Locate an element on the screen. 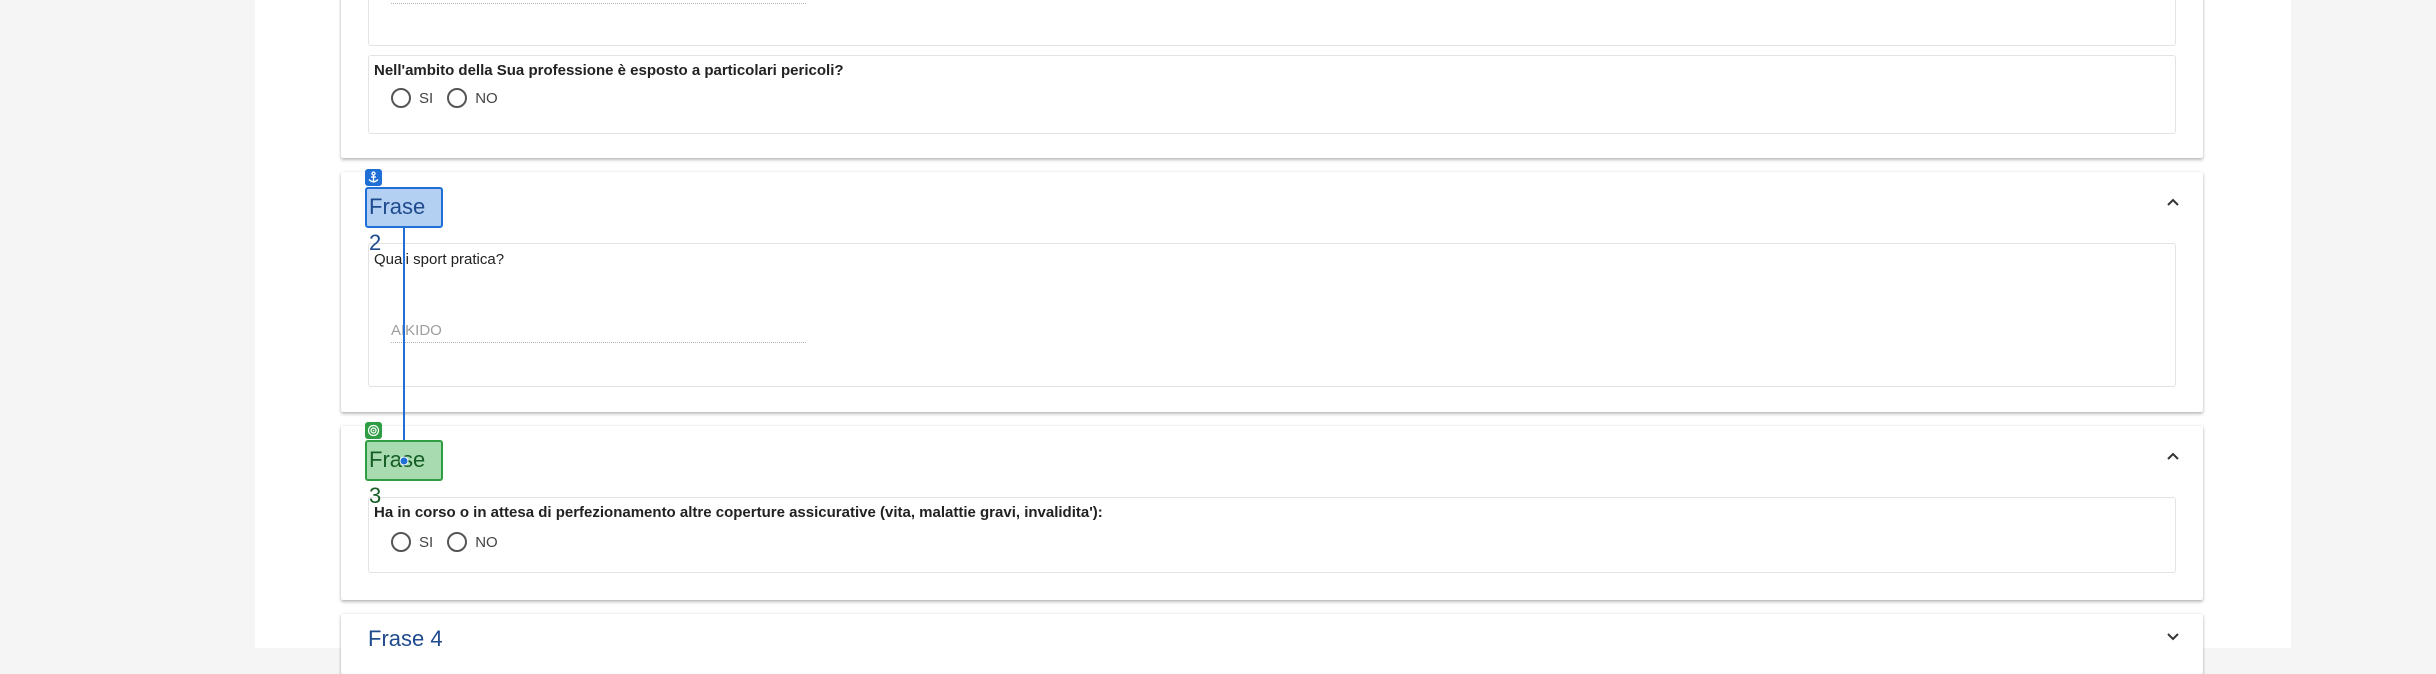 This screenshot has width=2436, height=674. previous-question-block is located at coordinates (1272, 23).